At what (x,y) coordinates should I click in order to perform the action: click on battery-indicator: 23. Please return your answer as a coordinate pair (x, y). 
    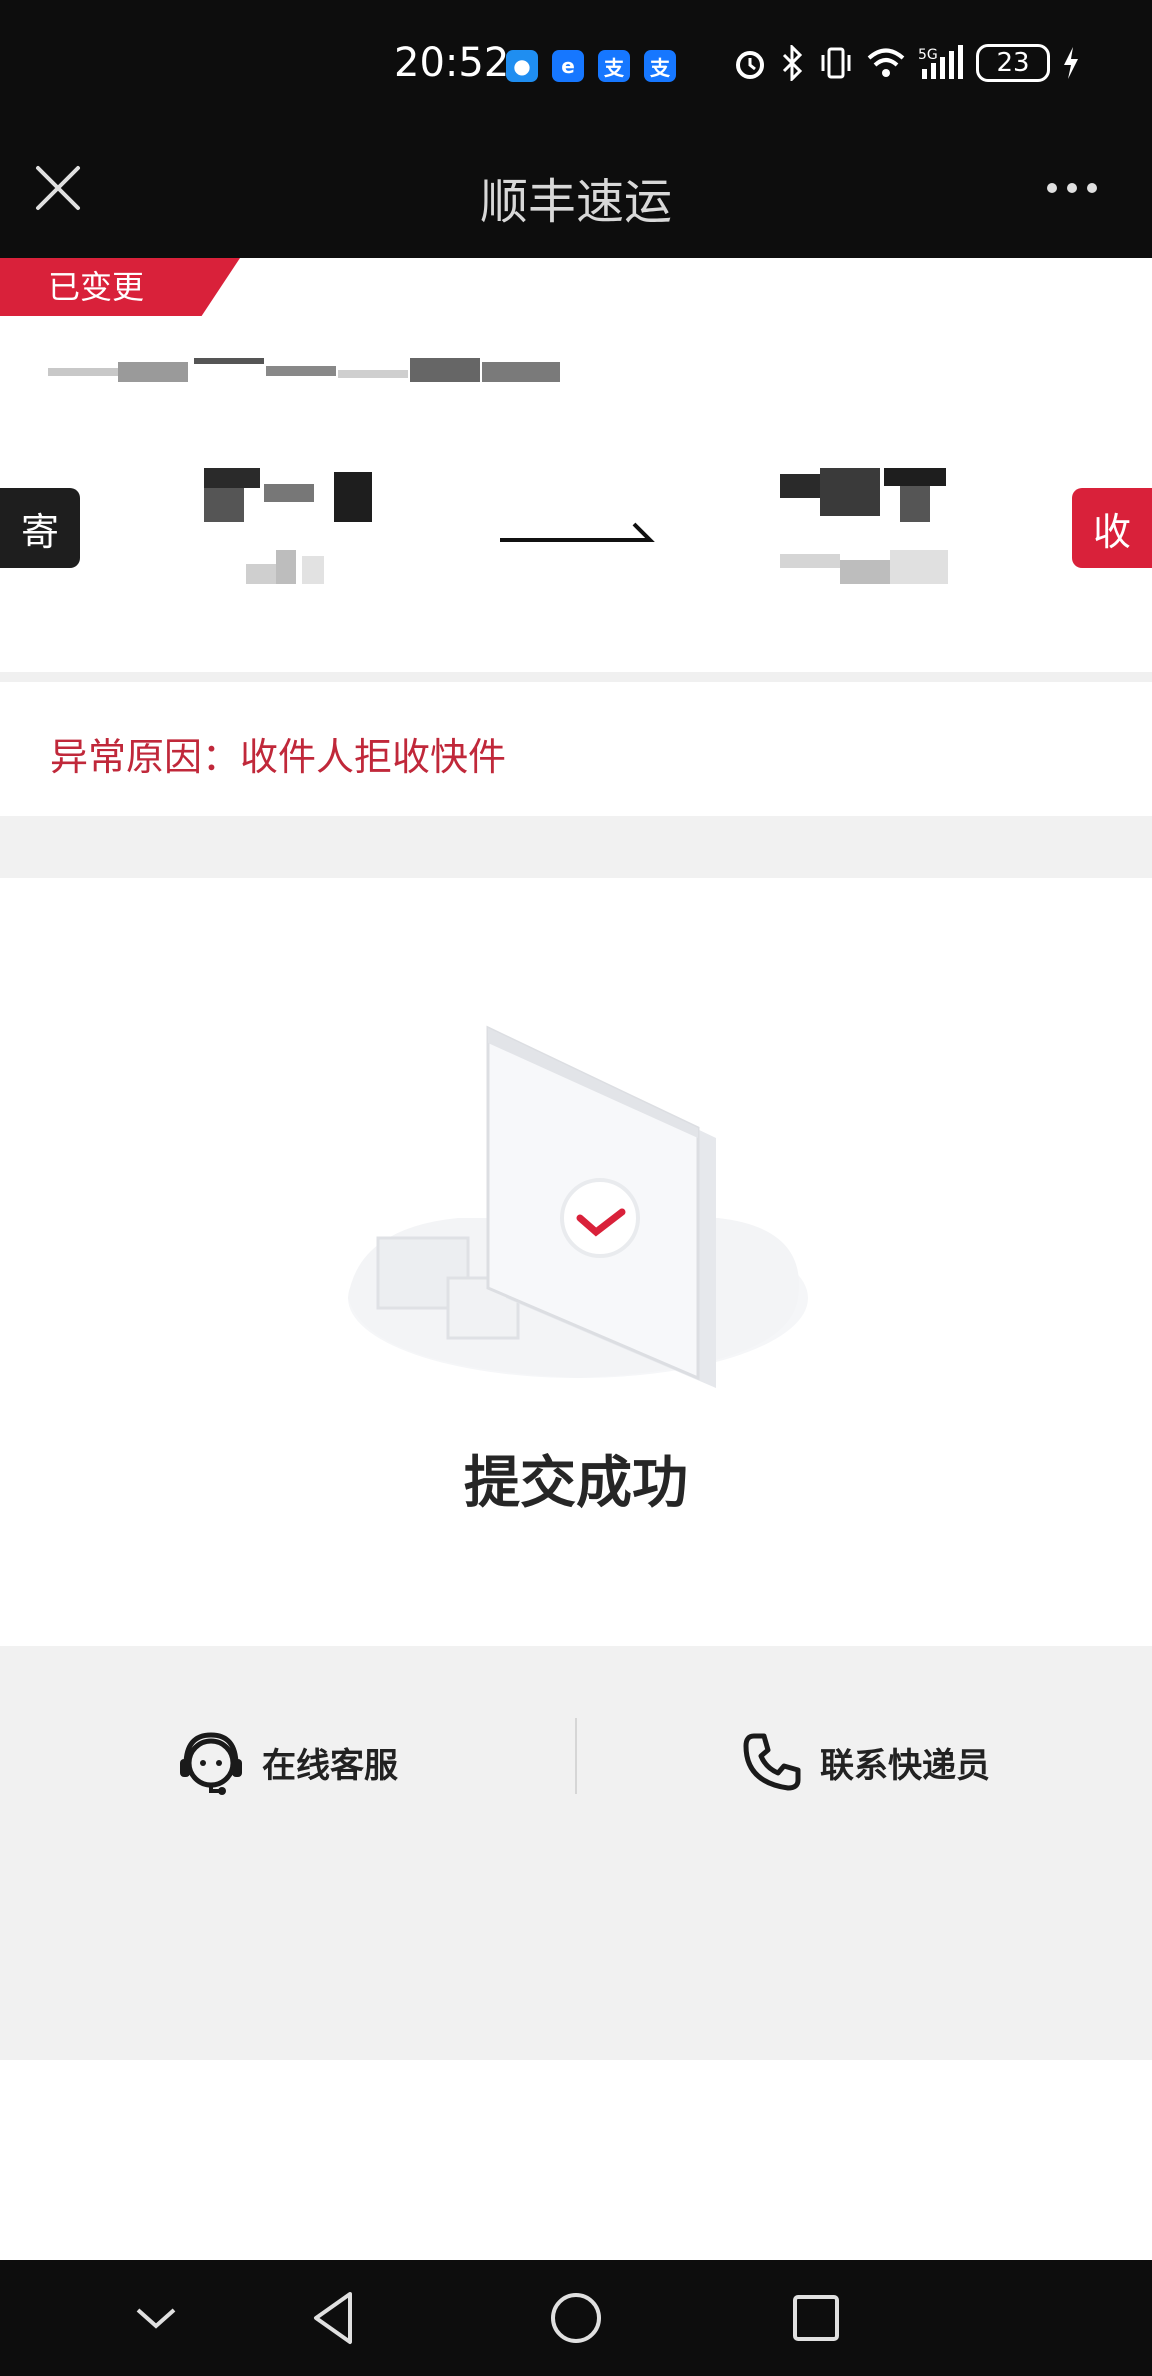
    Looking at the image, I should click on (1013, 63).